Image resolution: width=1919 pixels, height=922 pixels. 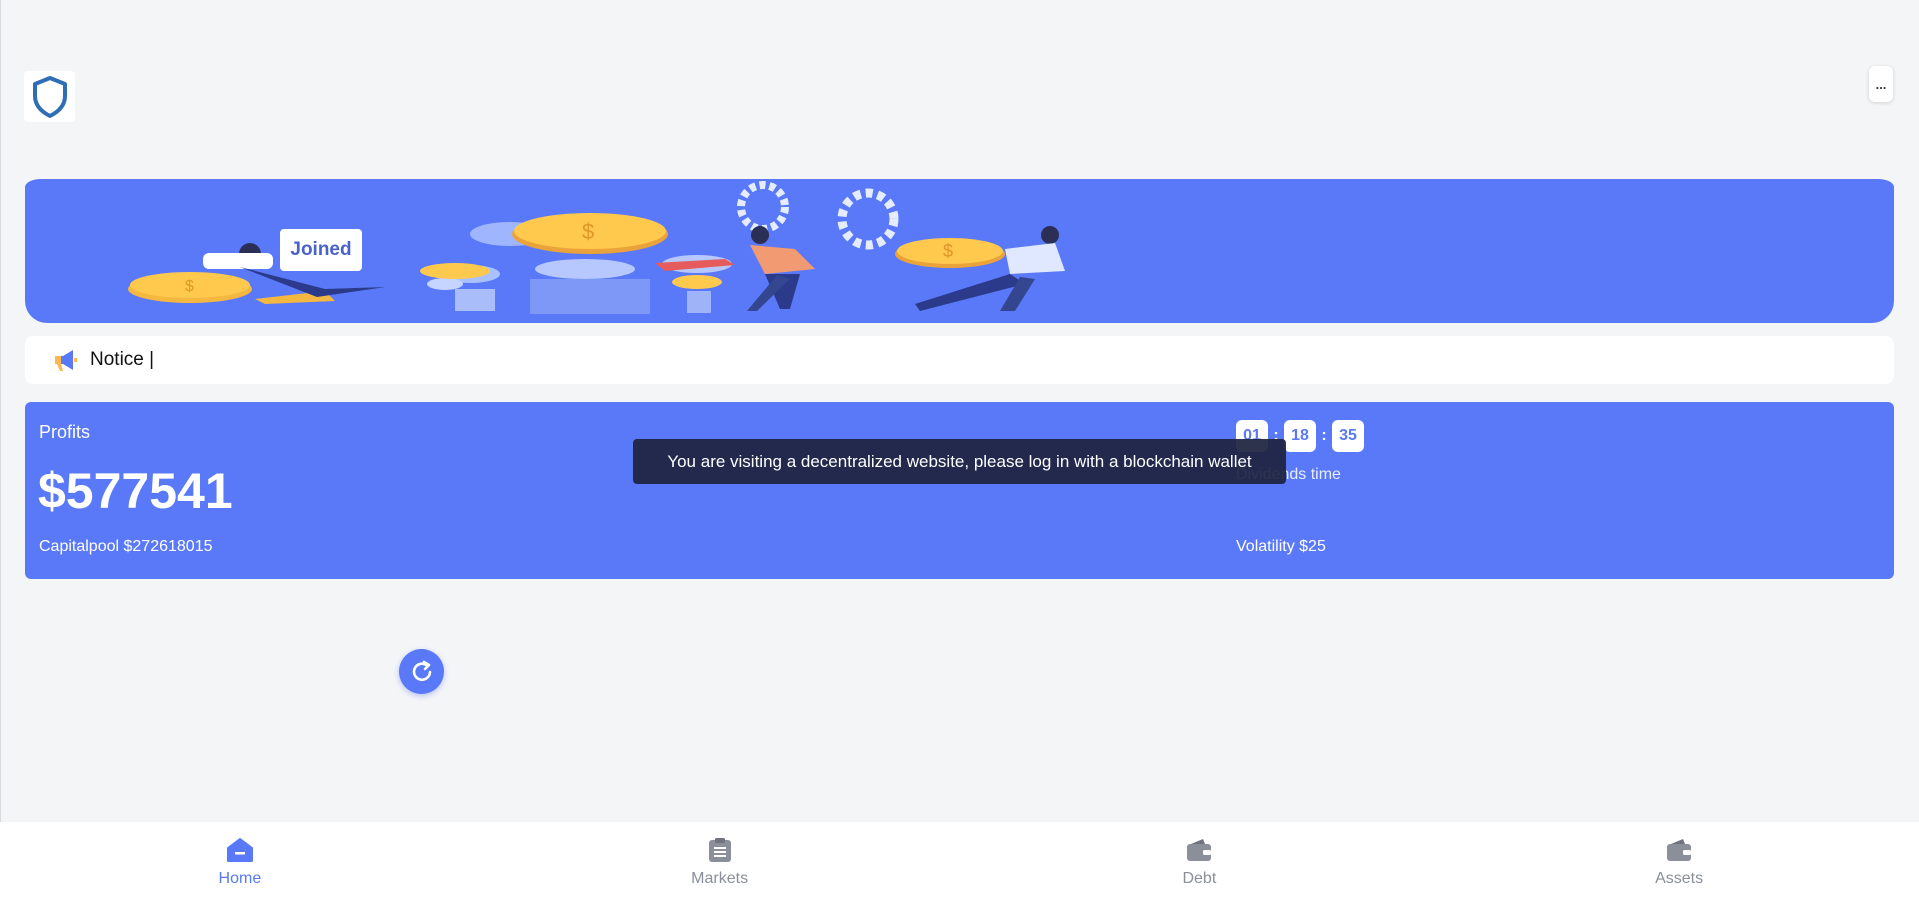 I want to click on timer-minutes: 18, so click(x=1300, y=436).